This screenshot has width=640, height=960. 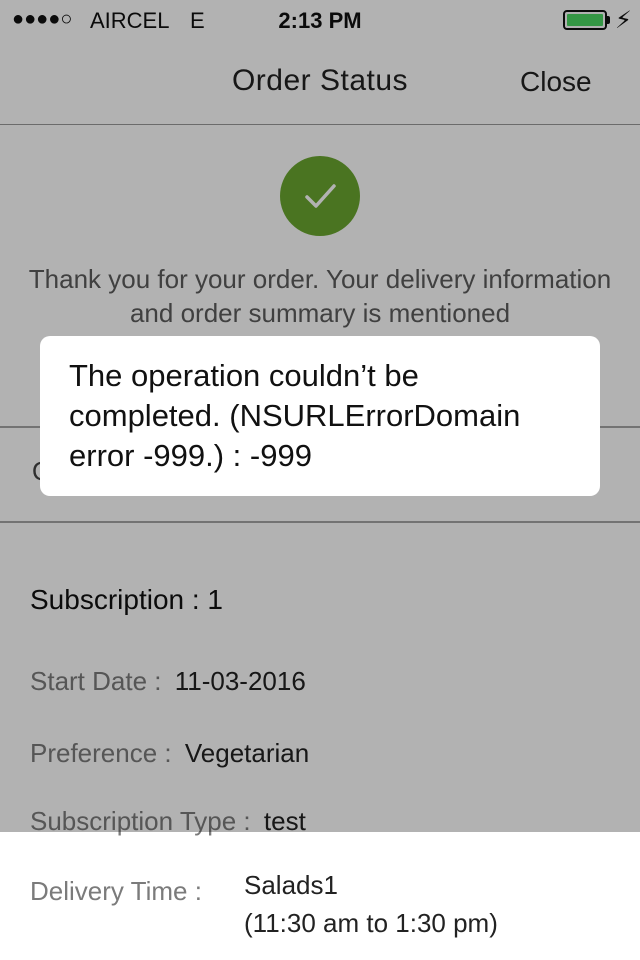 What do you see at coordinates (291, 885) in the screenshot?
I see `delivery-time-meal: Salads1` at bounding box center [291, 885].